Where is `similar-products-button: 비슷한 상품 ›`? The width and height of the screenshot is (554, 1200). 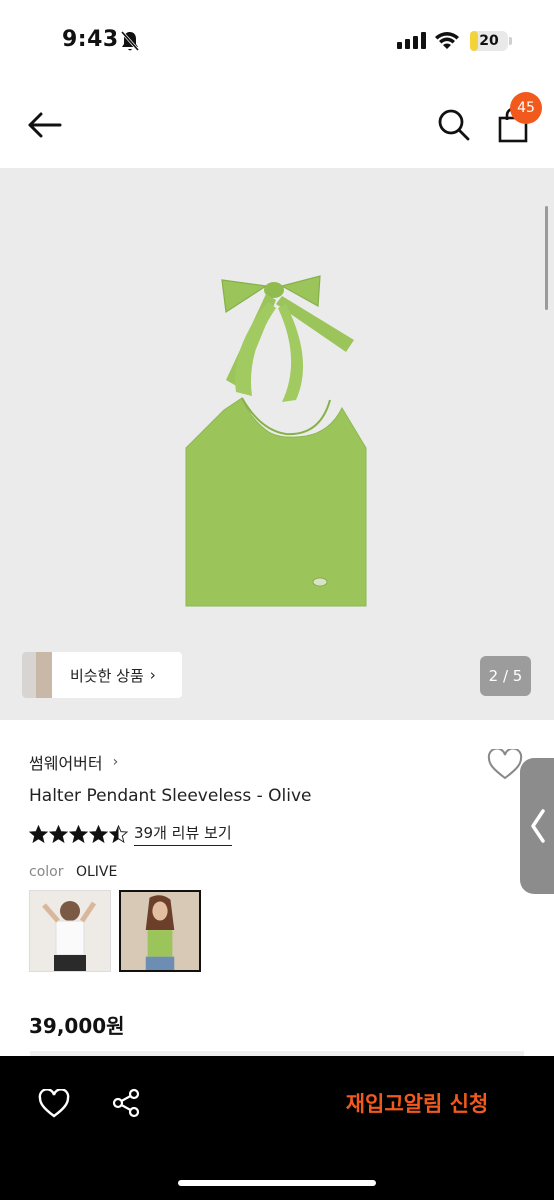 similar-products-button: 비슷한 상품 › is located at coordinates (102, 675).